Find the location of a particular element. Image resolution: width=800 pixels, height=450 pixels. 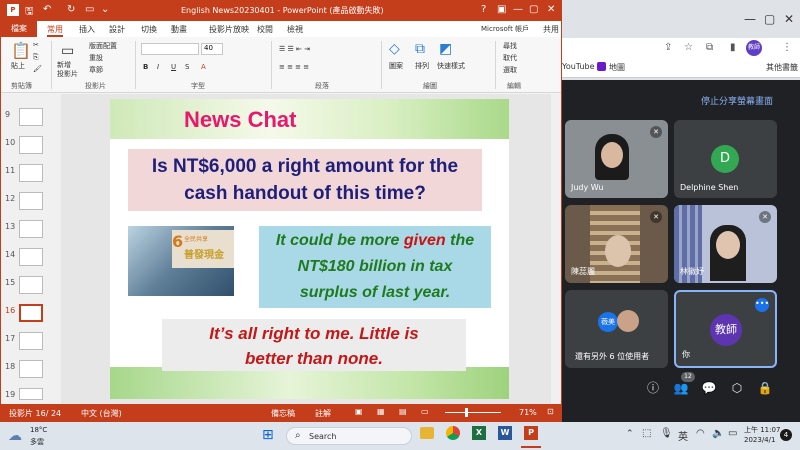

tab-view: 檢視 is located at coordinates (295, 29).